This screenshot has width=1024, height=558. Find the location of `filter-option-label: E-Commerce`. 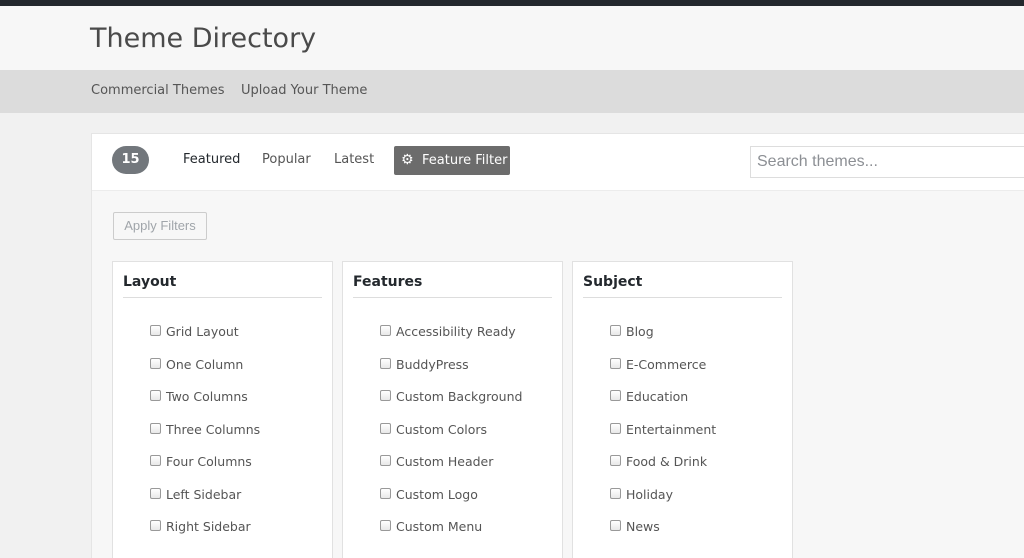

filter-option-label: E-Commerce is located at coordinates (666, 364).